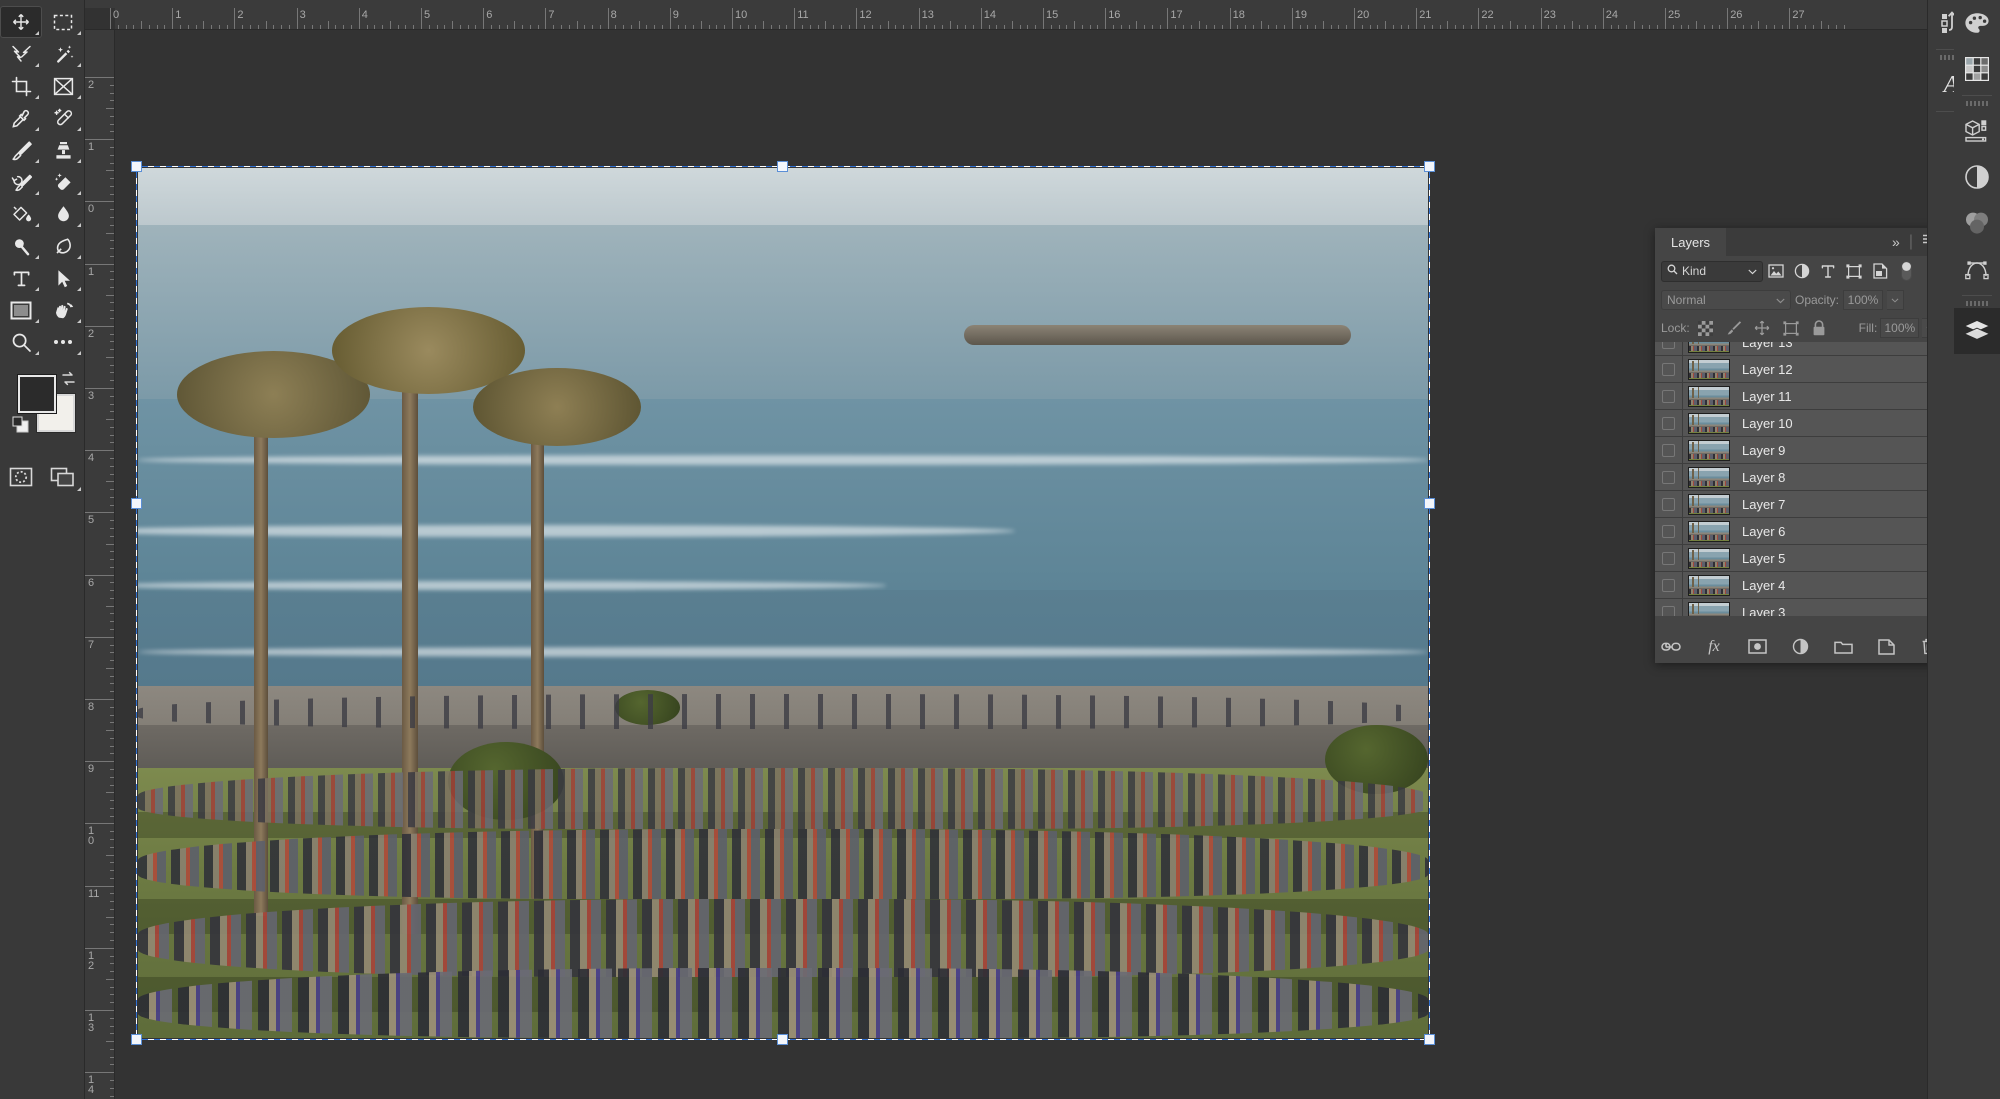 Image resolution: width=2000 pixels, height=1099 pixels. What do you see at coordinates (1726, 300) in the screenshot?
I see `blend-mode-select: Normal` at bounding box center [1726, 300].